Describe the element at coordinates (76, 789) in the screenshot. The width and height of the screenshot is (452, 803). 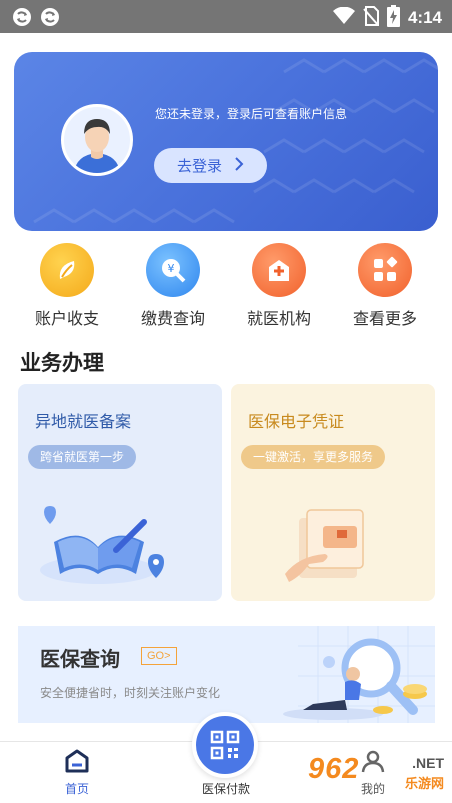
I see `tab-home-label: 首页` at that location.